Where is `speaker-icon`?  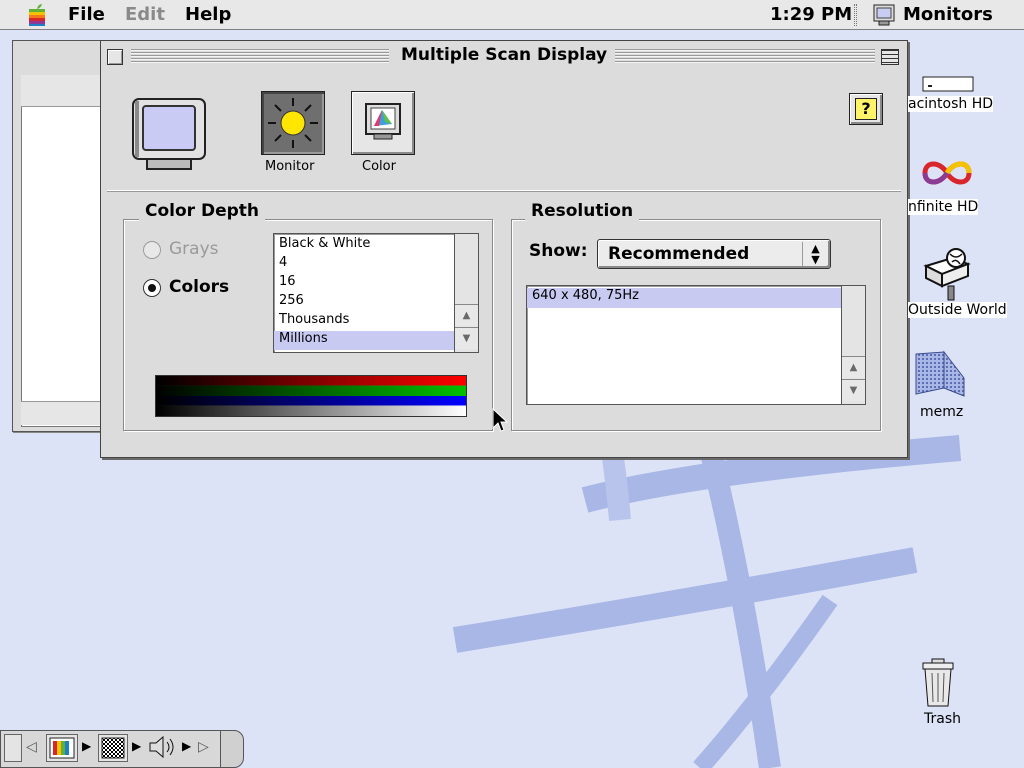 speaker-icon is located at coordinates (161, 747).